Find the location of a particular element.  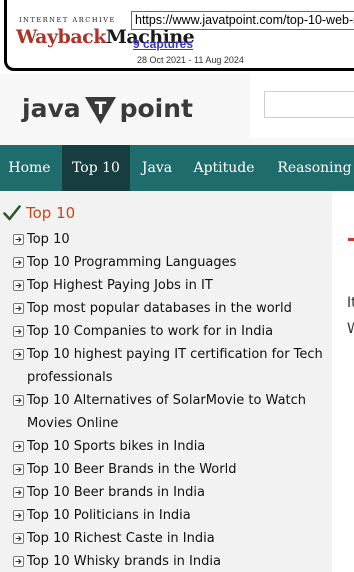

sidebar-item-label: Top Highest Paying Jobs in IT is located at coordinates (120, 285).